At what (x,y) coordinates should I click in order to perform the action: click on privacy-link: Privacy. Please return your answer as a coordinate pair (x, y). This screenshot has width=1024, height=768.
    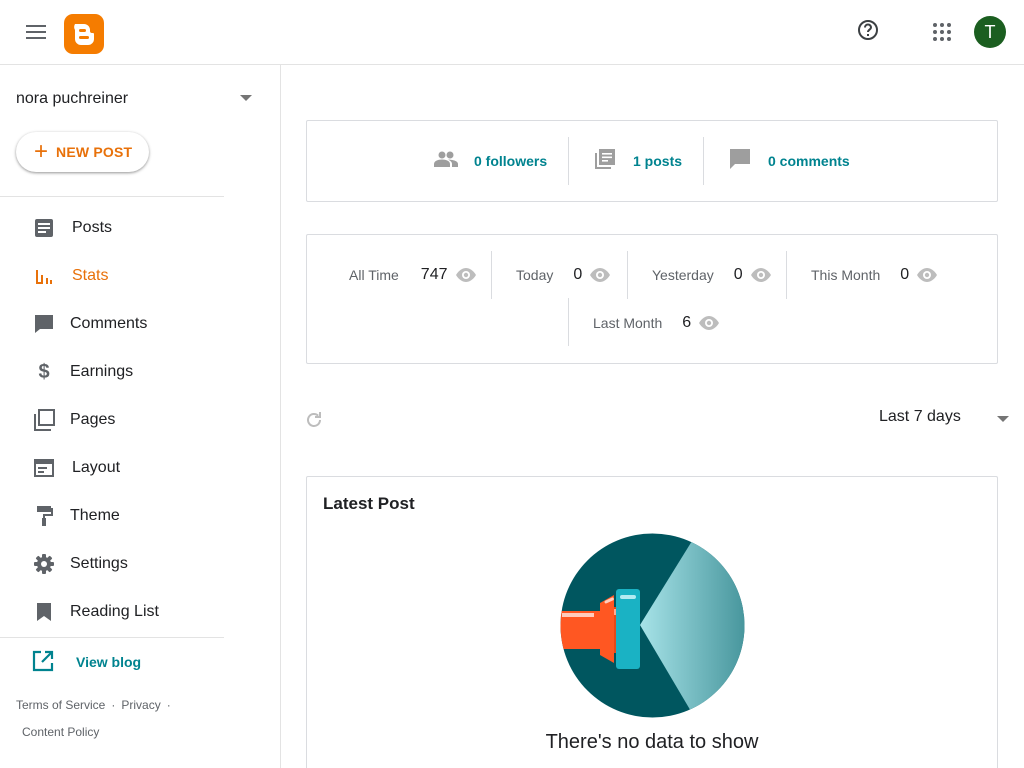
    Looking at the image, I should click on (140, 705).